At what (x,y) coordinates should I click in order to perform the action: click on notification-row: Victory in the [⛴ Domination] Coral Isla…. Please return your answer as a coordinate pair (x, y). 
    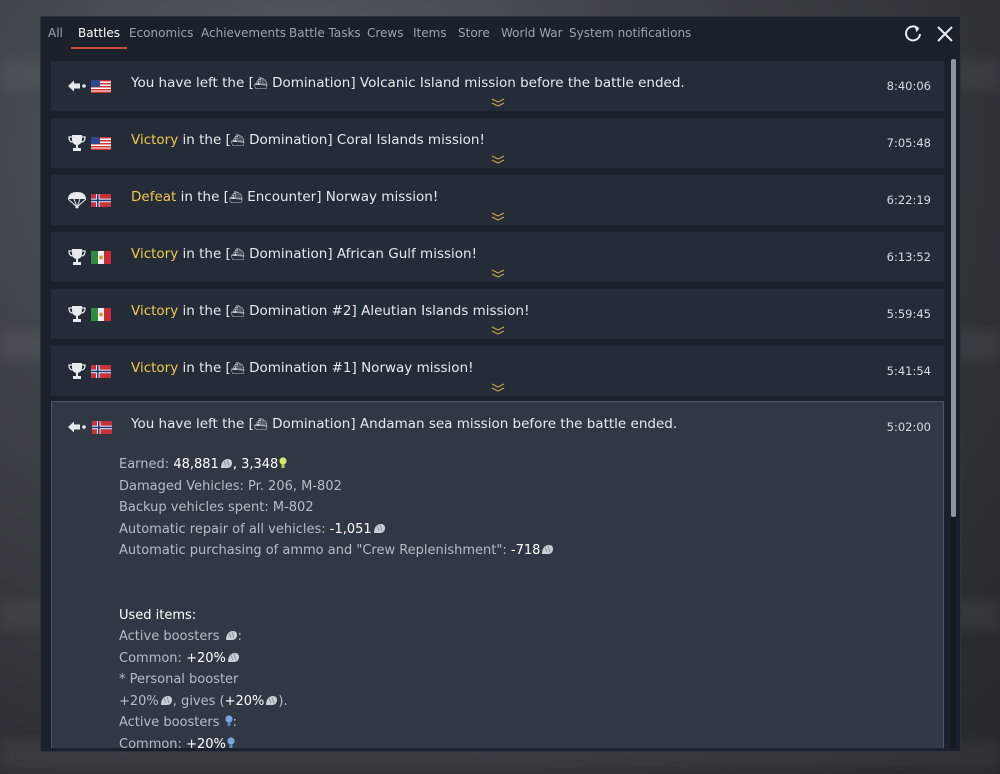
    Looking at the image, I should click on (497, 143).